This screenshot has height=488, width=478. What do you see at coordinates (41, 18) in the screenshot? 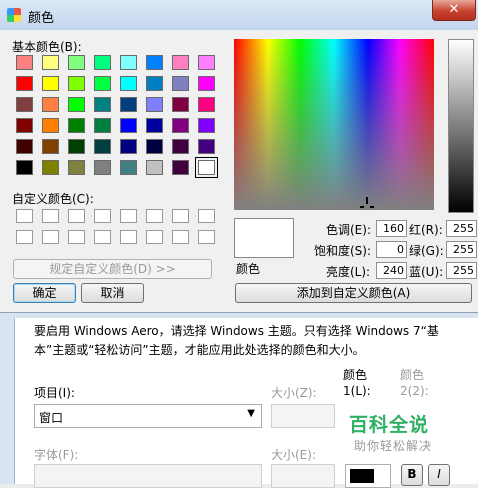
I see `dialog-title: 颜色` at bounding box center [41, 18].